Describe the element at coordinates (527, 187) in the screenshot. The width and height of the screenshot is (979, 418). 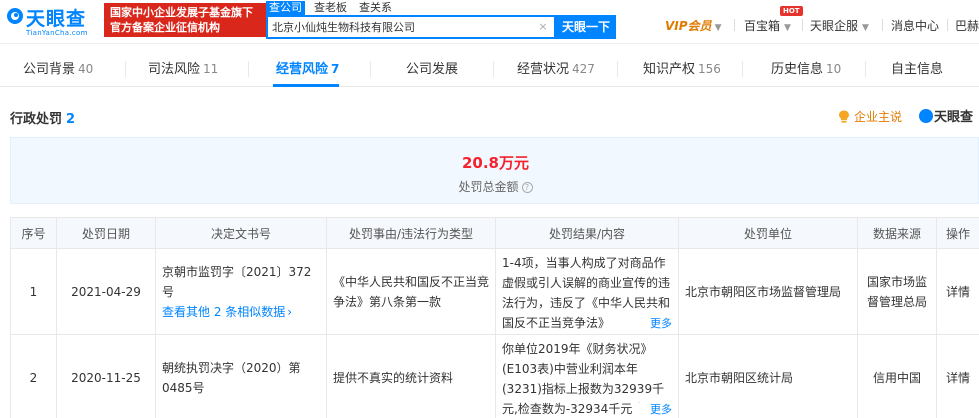
I see `help-icon: ?` at that location.